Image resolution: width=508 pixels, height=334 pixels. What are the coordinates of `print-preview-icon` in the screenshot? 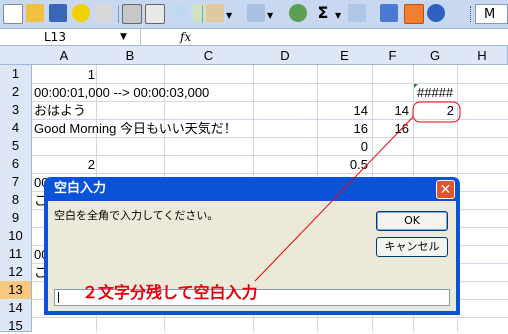 It's located at (155, 14).